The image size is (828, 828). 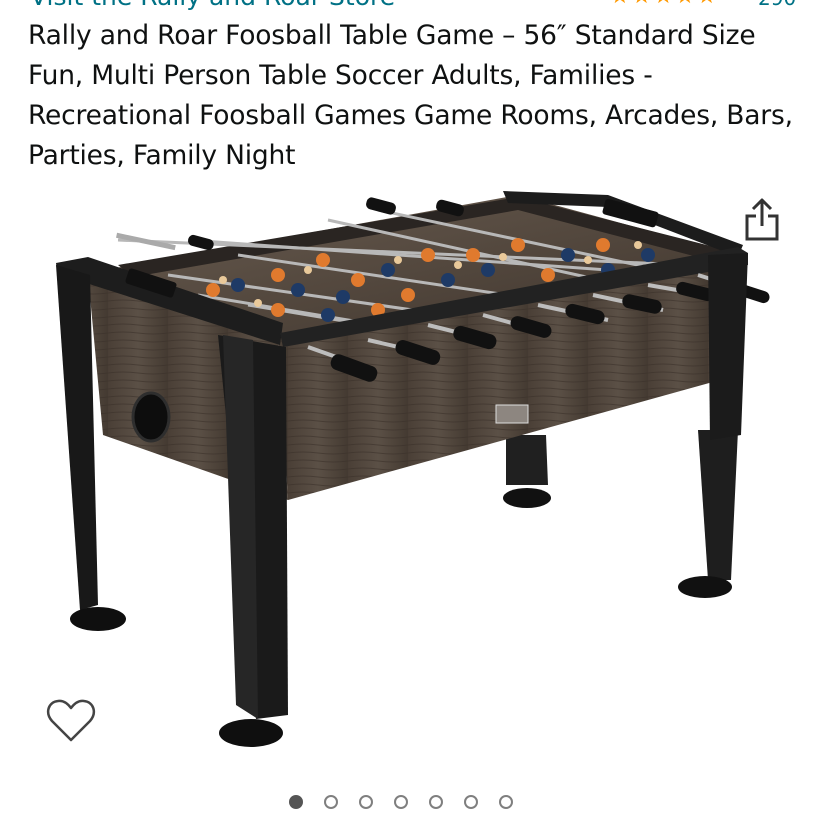 I want to click on rating-count: 290, so click(x=777, y=5).